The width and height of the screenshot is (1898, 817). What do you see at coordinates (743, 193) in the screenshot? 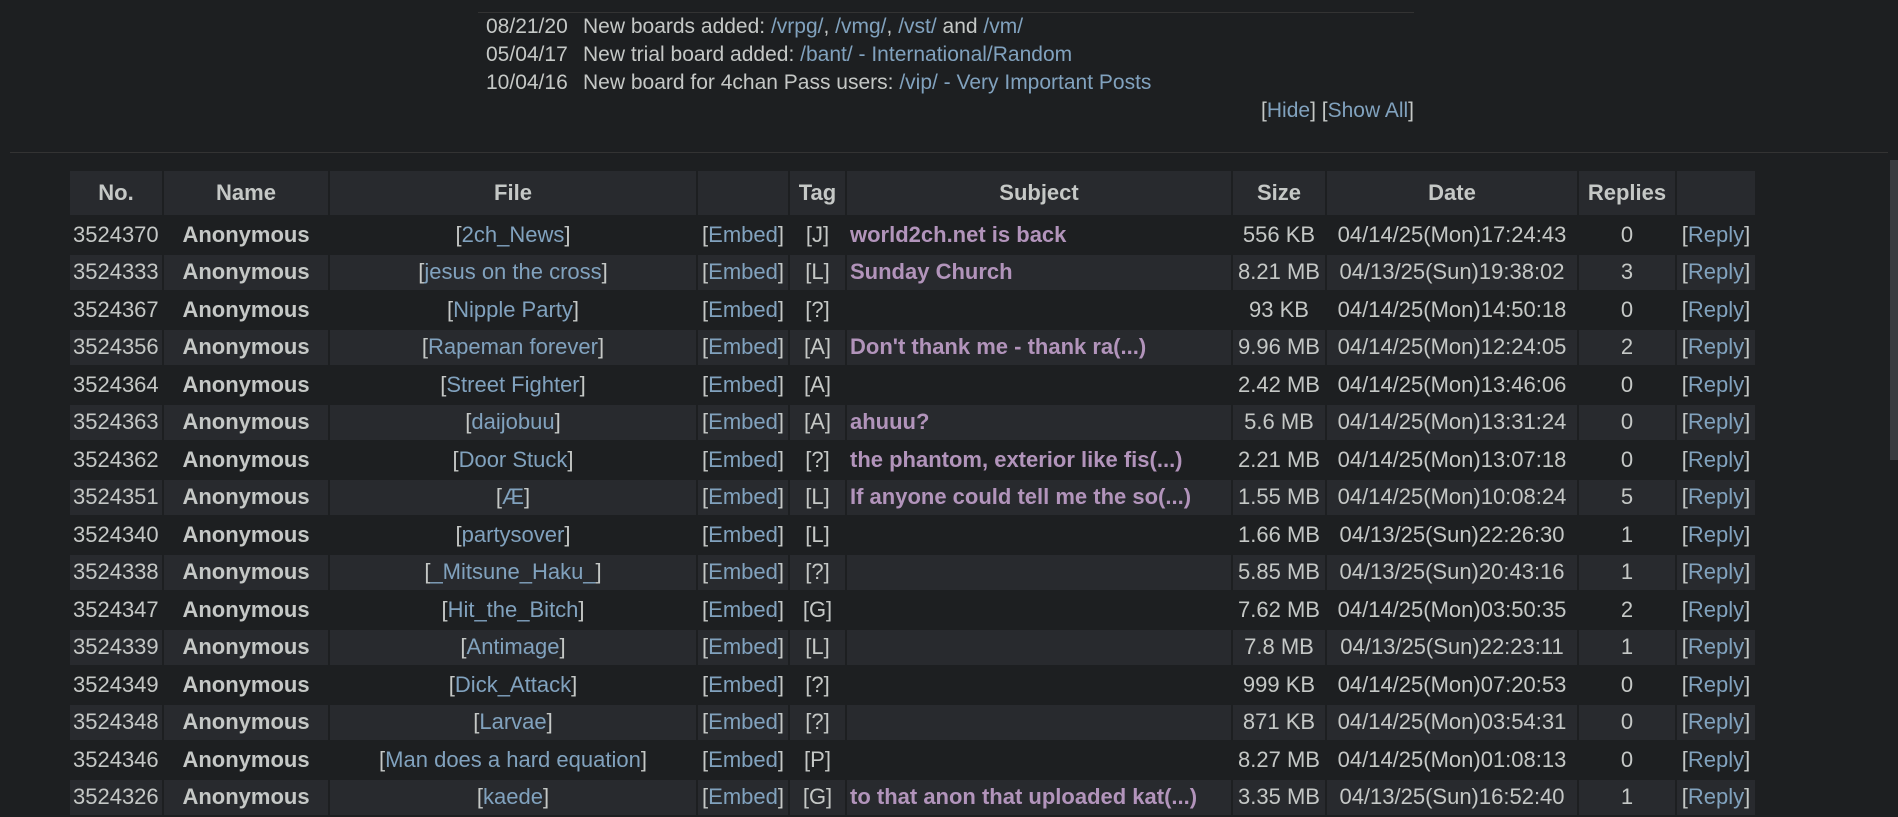
I see `header-embed` at bounding box center [743, 193].